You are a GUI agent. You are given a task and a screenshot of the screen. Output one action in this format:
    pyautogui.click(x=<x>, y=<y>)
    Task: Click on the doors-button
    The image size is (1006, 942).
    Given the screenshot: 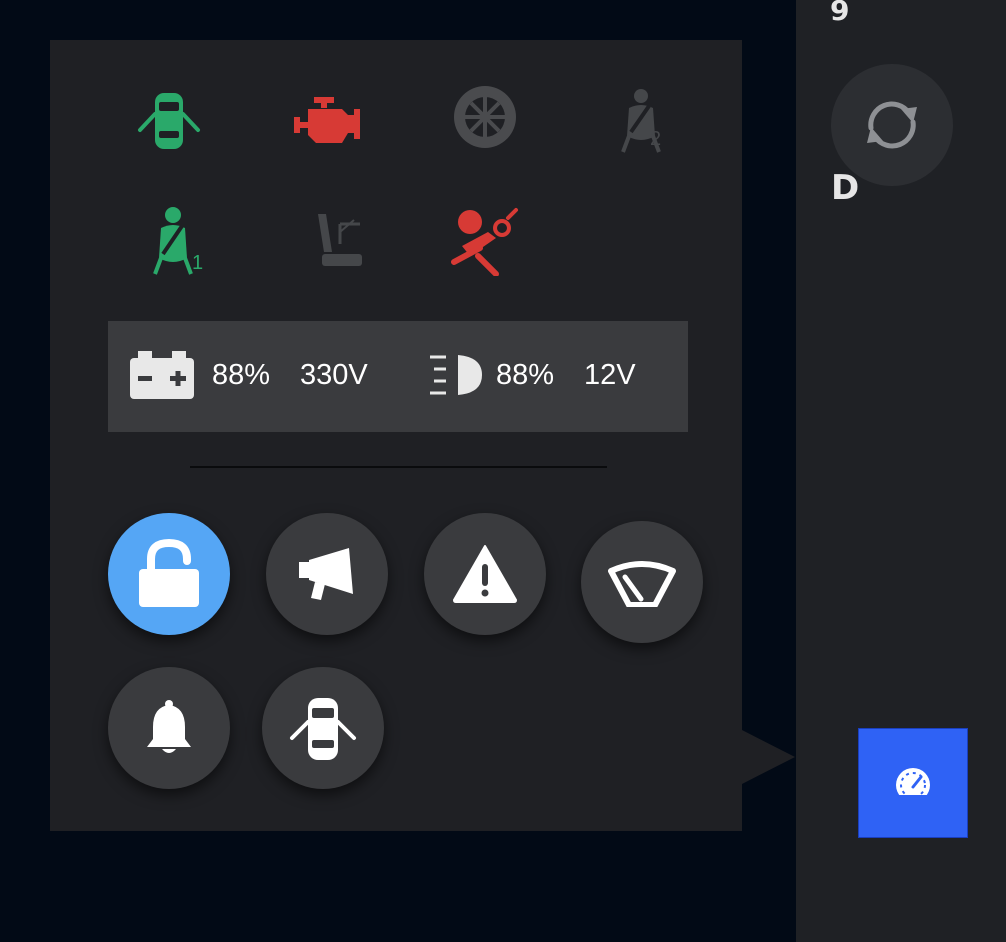 What is the action you would take?
    pyautogui.click(x=323, y=728)
    